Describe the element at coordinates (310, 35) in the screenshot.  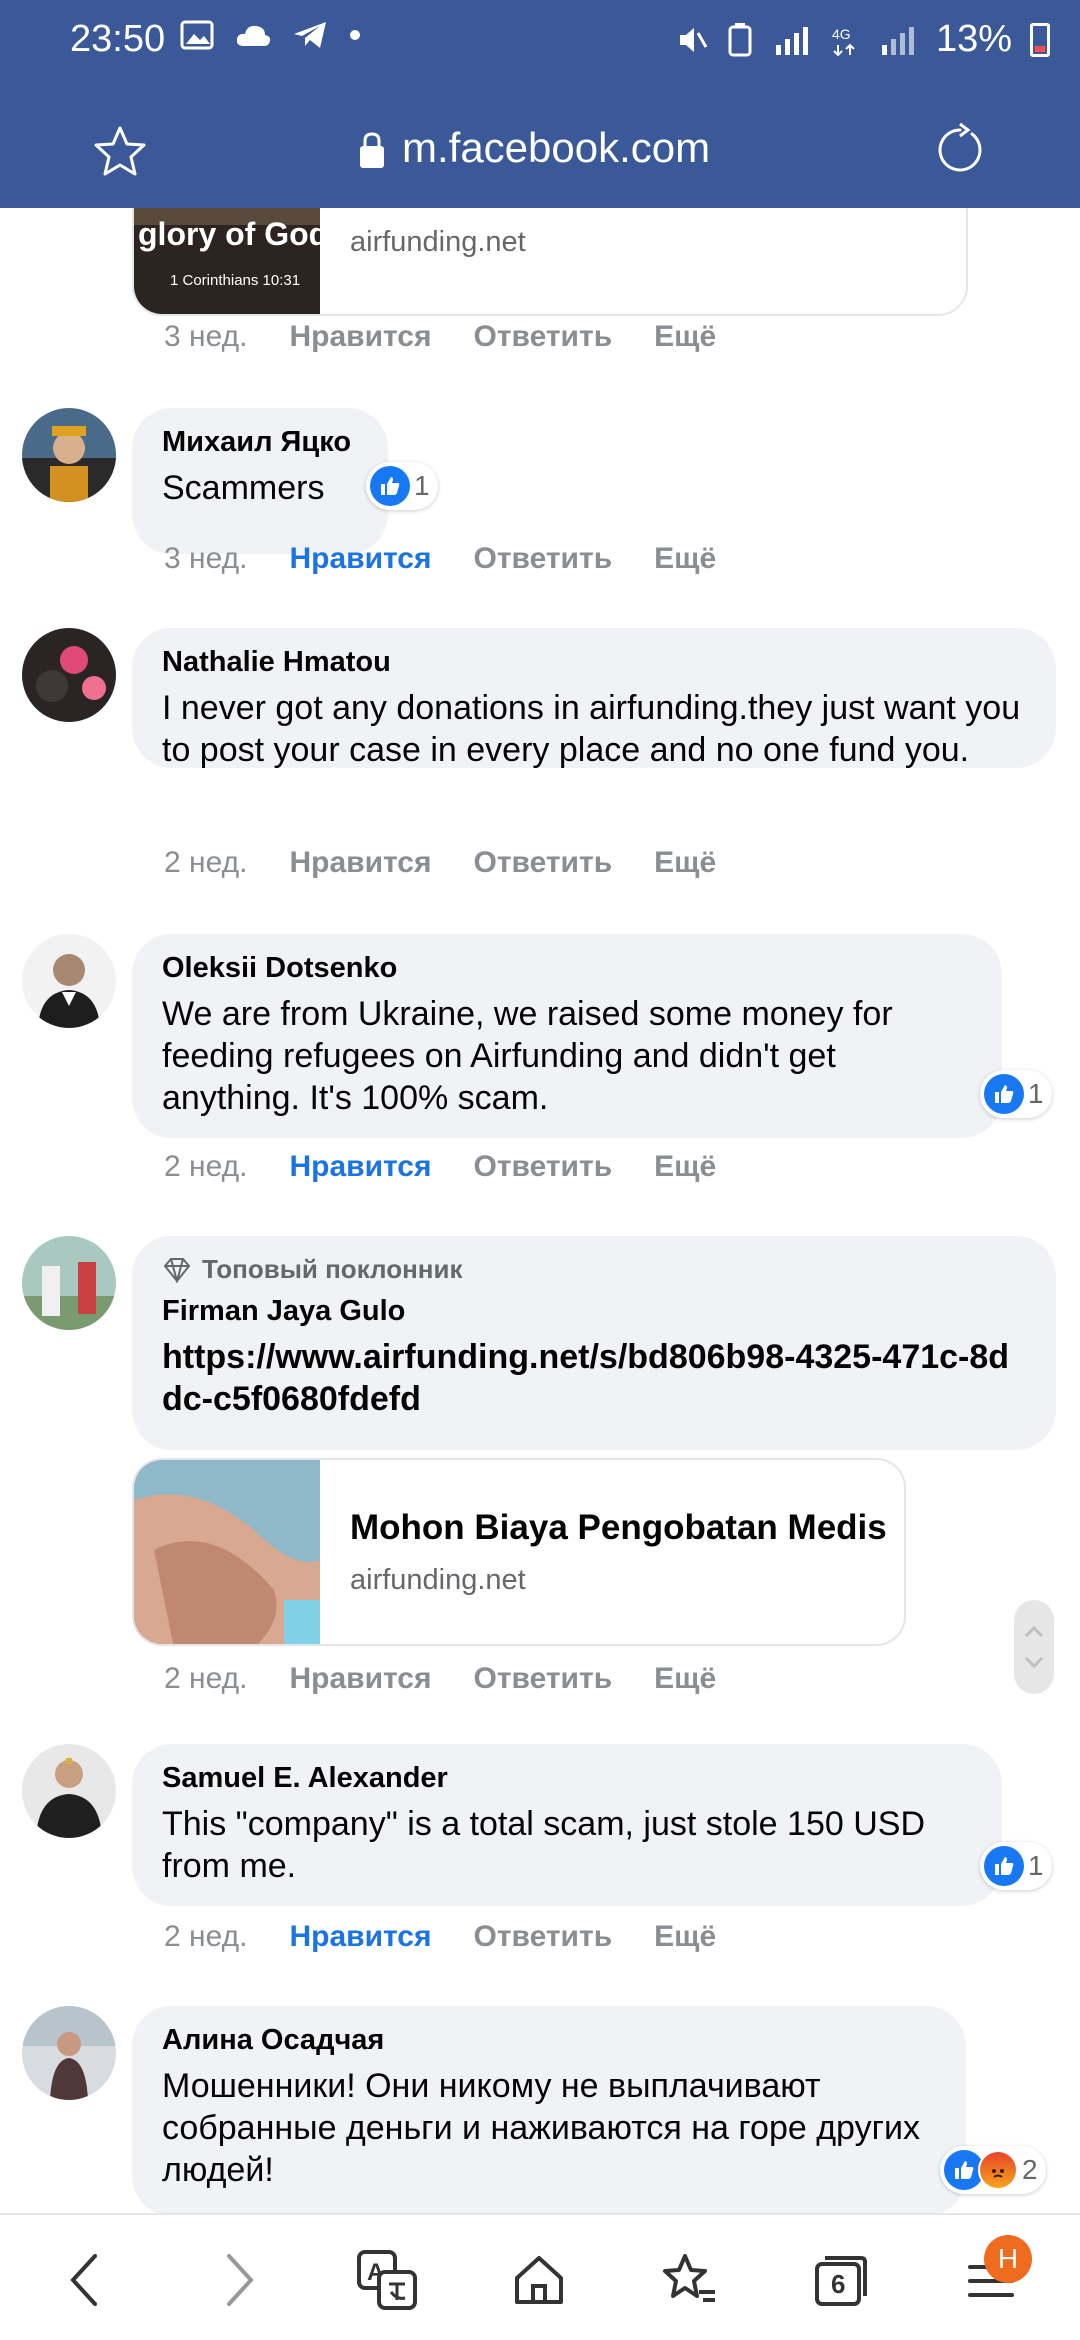
I see `telegram-icon` at that location.